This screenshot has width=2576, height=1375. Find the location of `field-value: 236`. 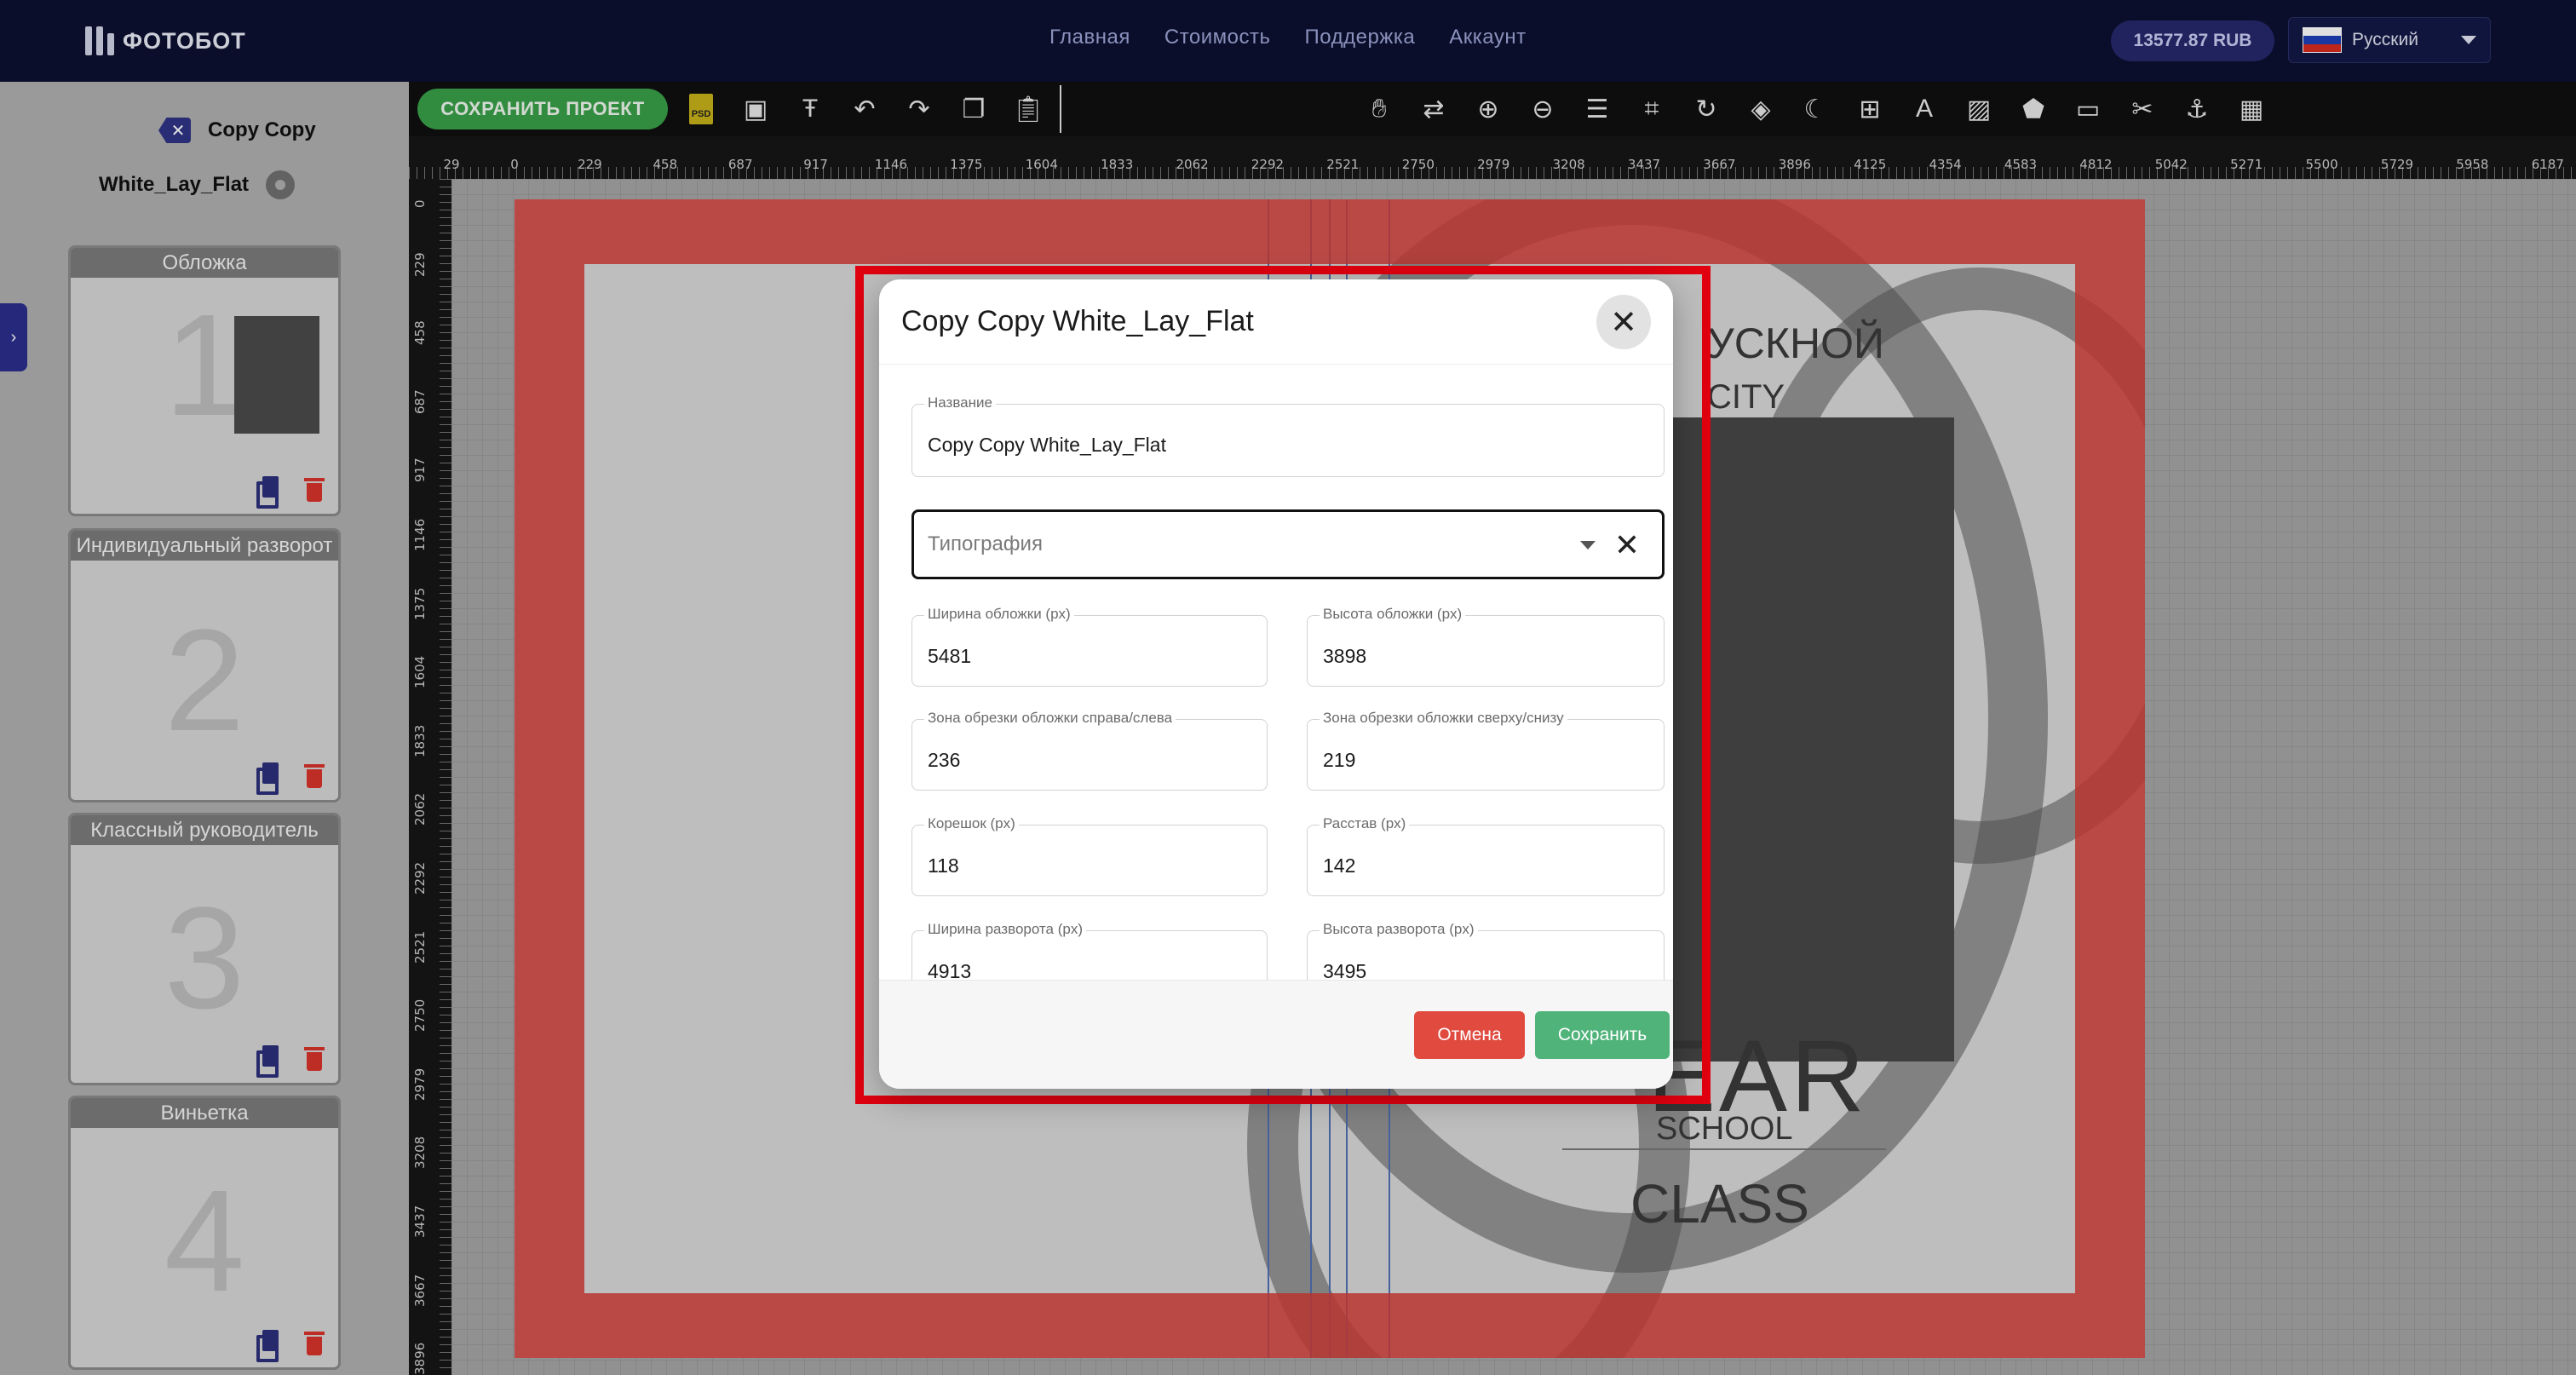

field-value: 236 is located at coordinates (945, 760).